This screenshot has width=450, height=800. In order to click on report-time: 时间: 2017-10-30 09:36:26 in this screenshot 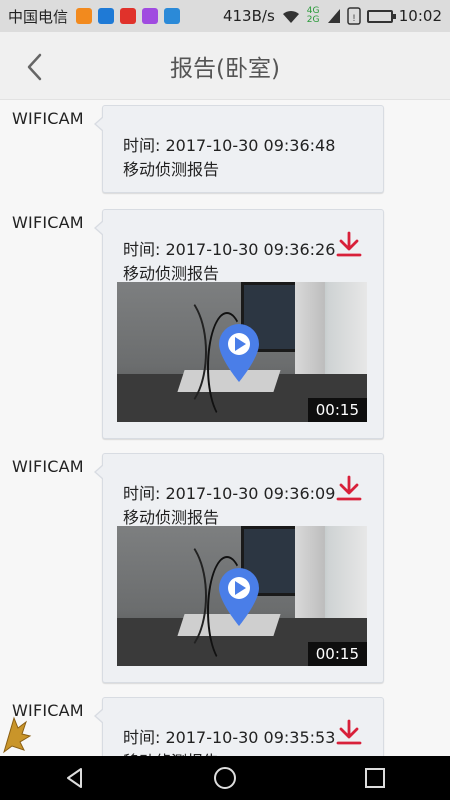, I will do `click(229, 249)`.